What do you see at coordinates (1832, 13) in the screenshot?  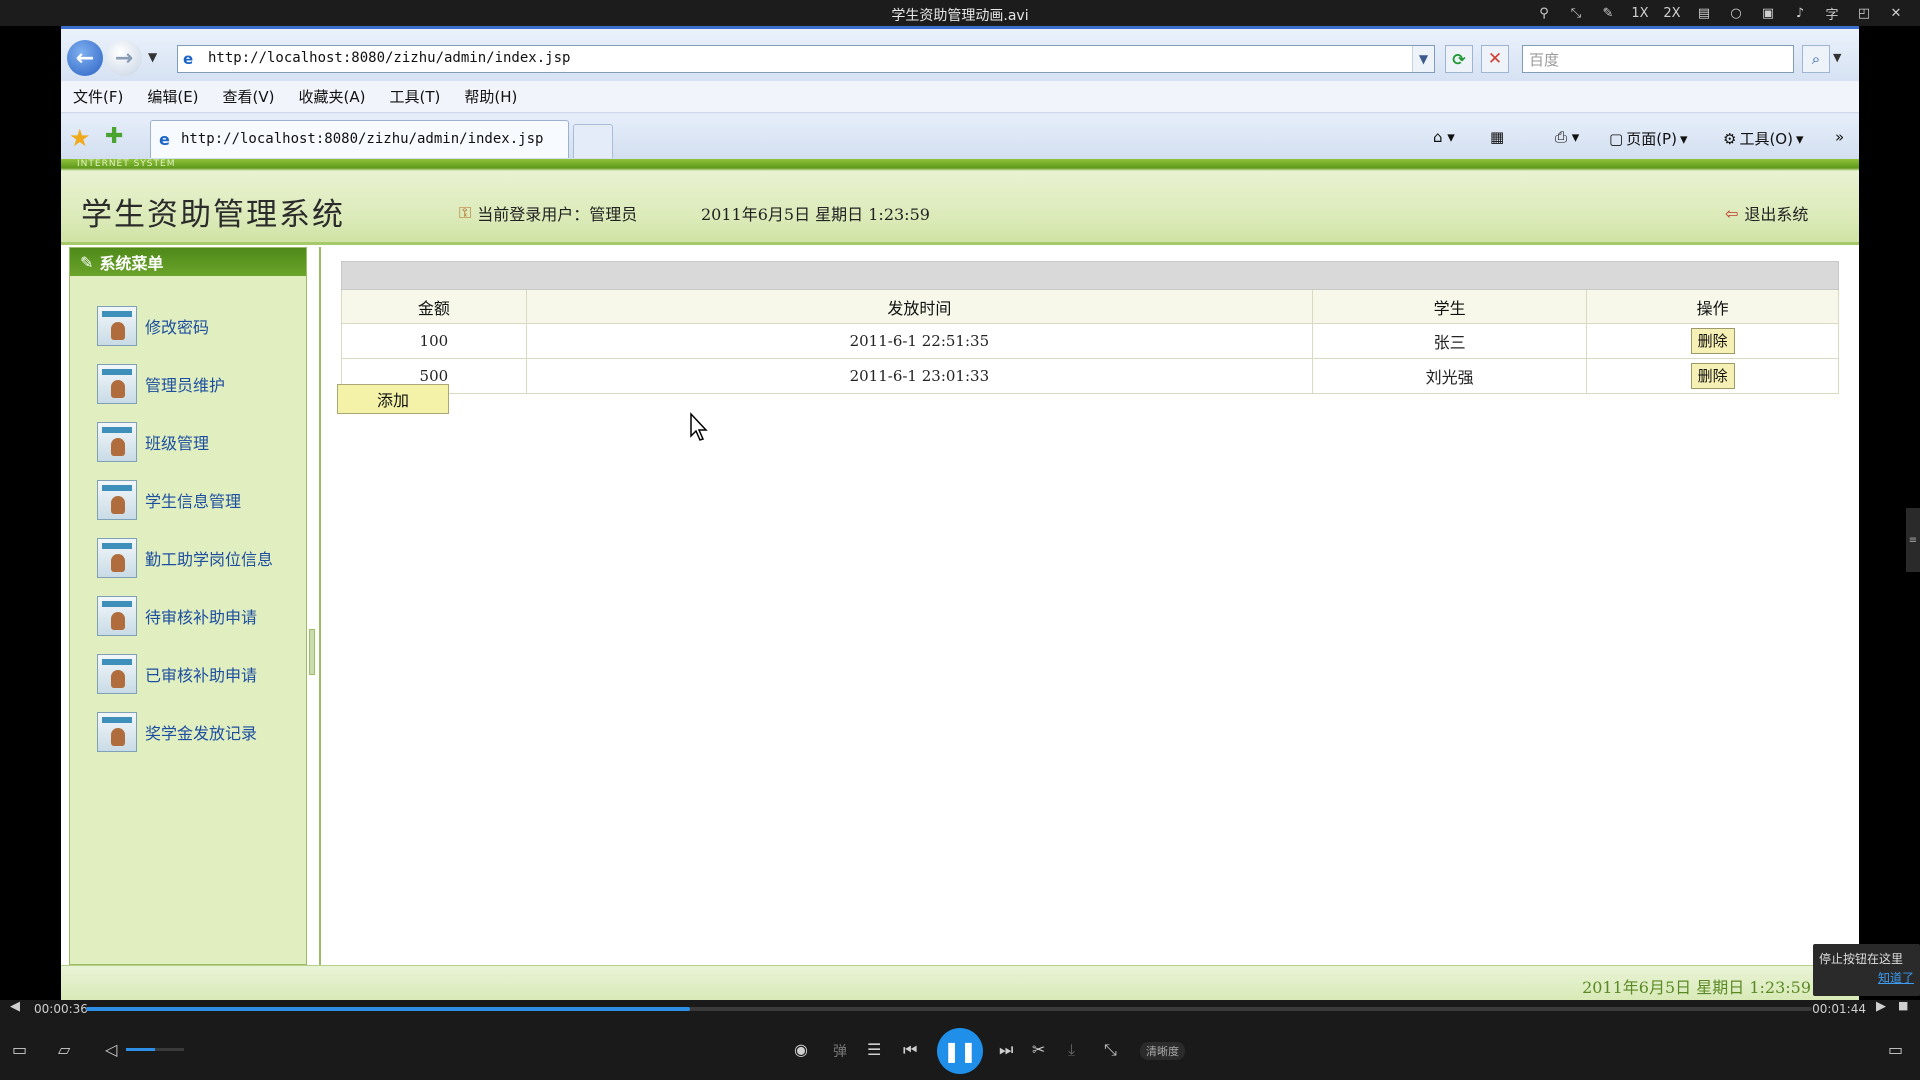 I see `subtitle-icon: 字` at bounding box center [1832, 13].